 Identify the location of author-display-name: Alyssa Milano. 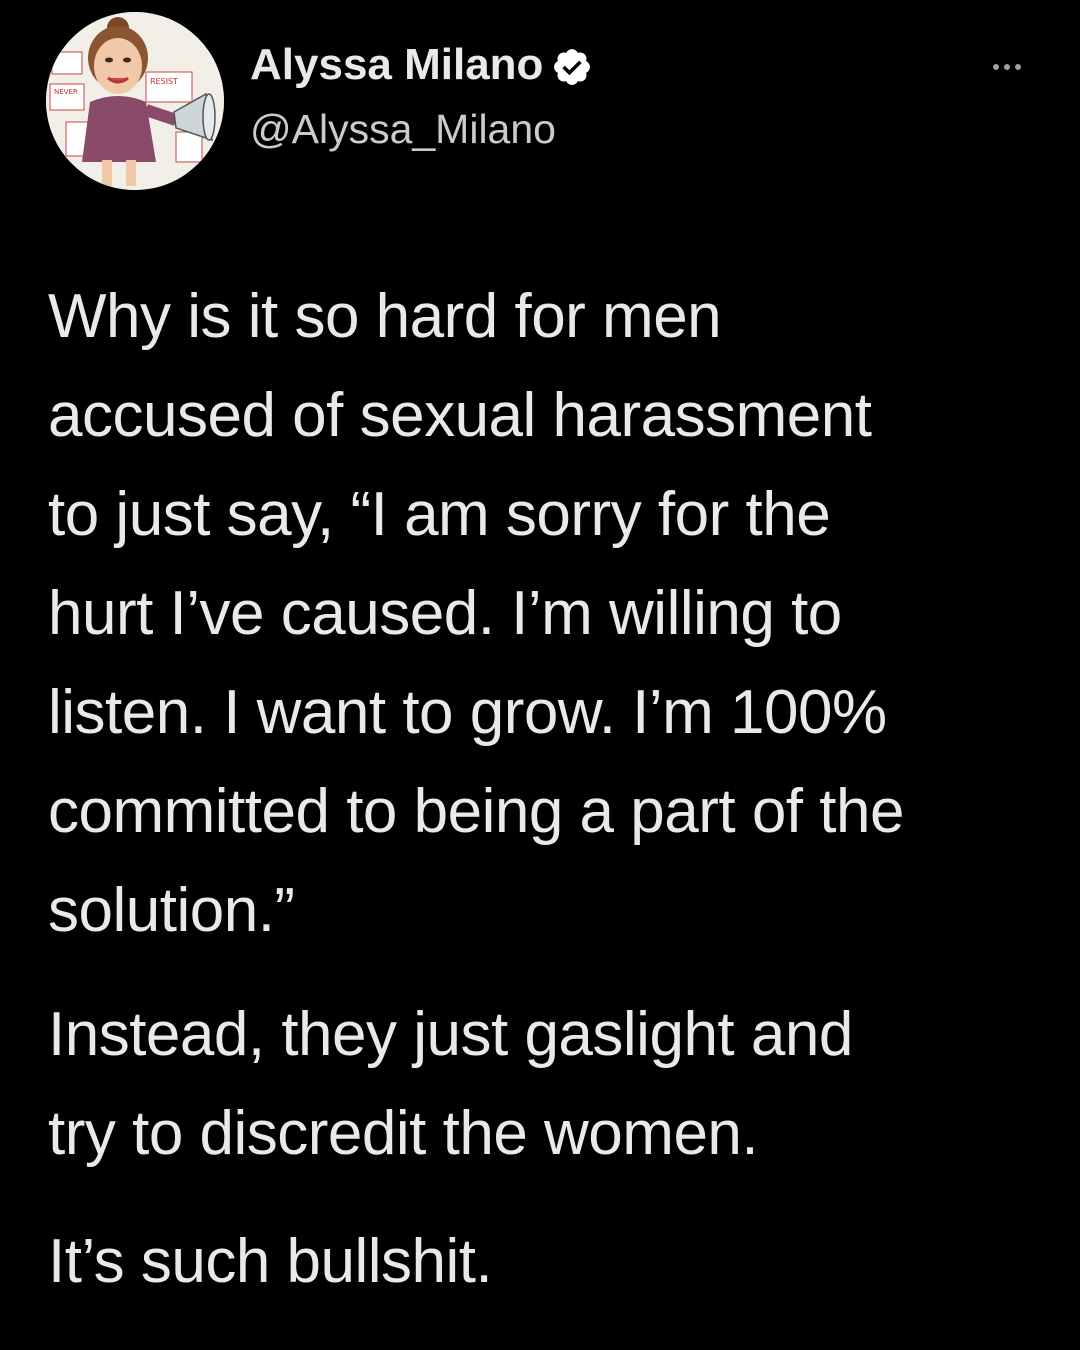
(396, 65).